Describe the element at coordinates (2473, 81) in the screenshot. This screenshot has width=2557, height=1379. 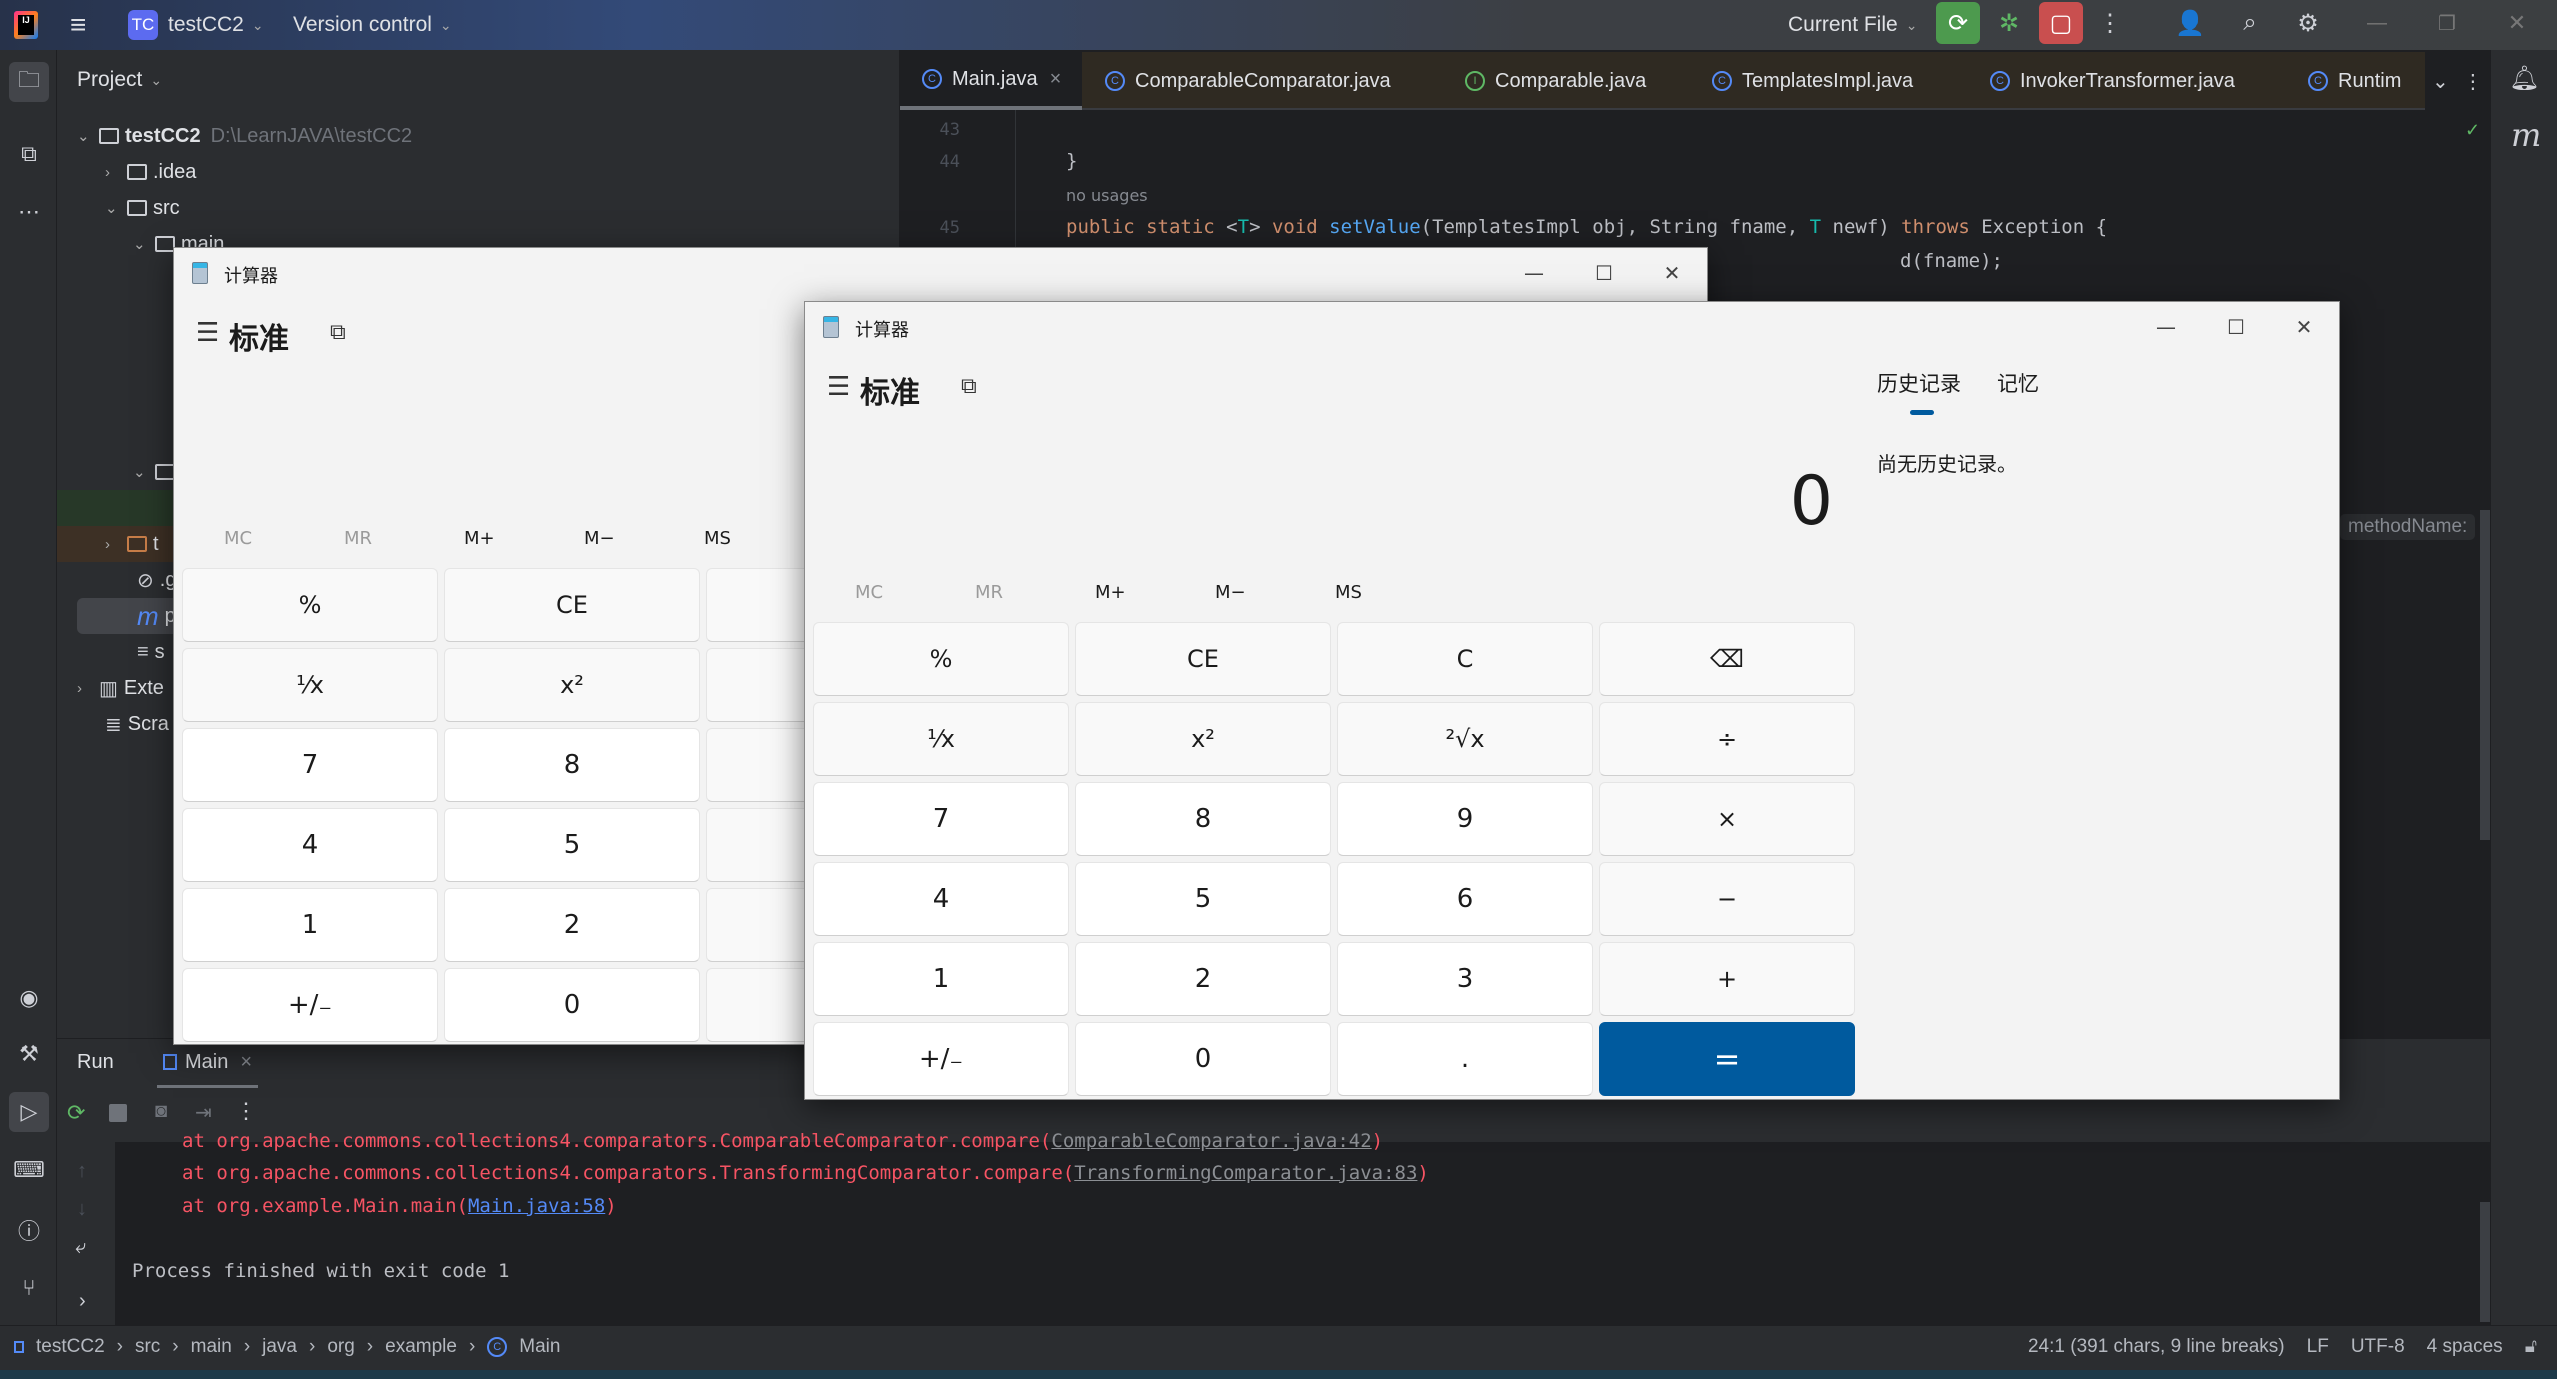
I see `tabs-more-icon: ⋮` at that location.